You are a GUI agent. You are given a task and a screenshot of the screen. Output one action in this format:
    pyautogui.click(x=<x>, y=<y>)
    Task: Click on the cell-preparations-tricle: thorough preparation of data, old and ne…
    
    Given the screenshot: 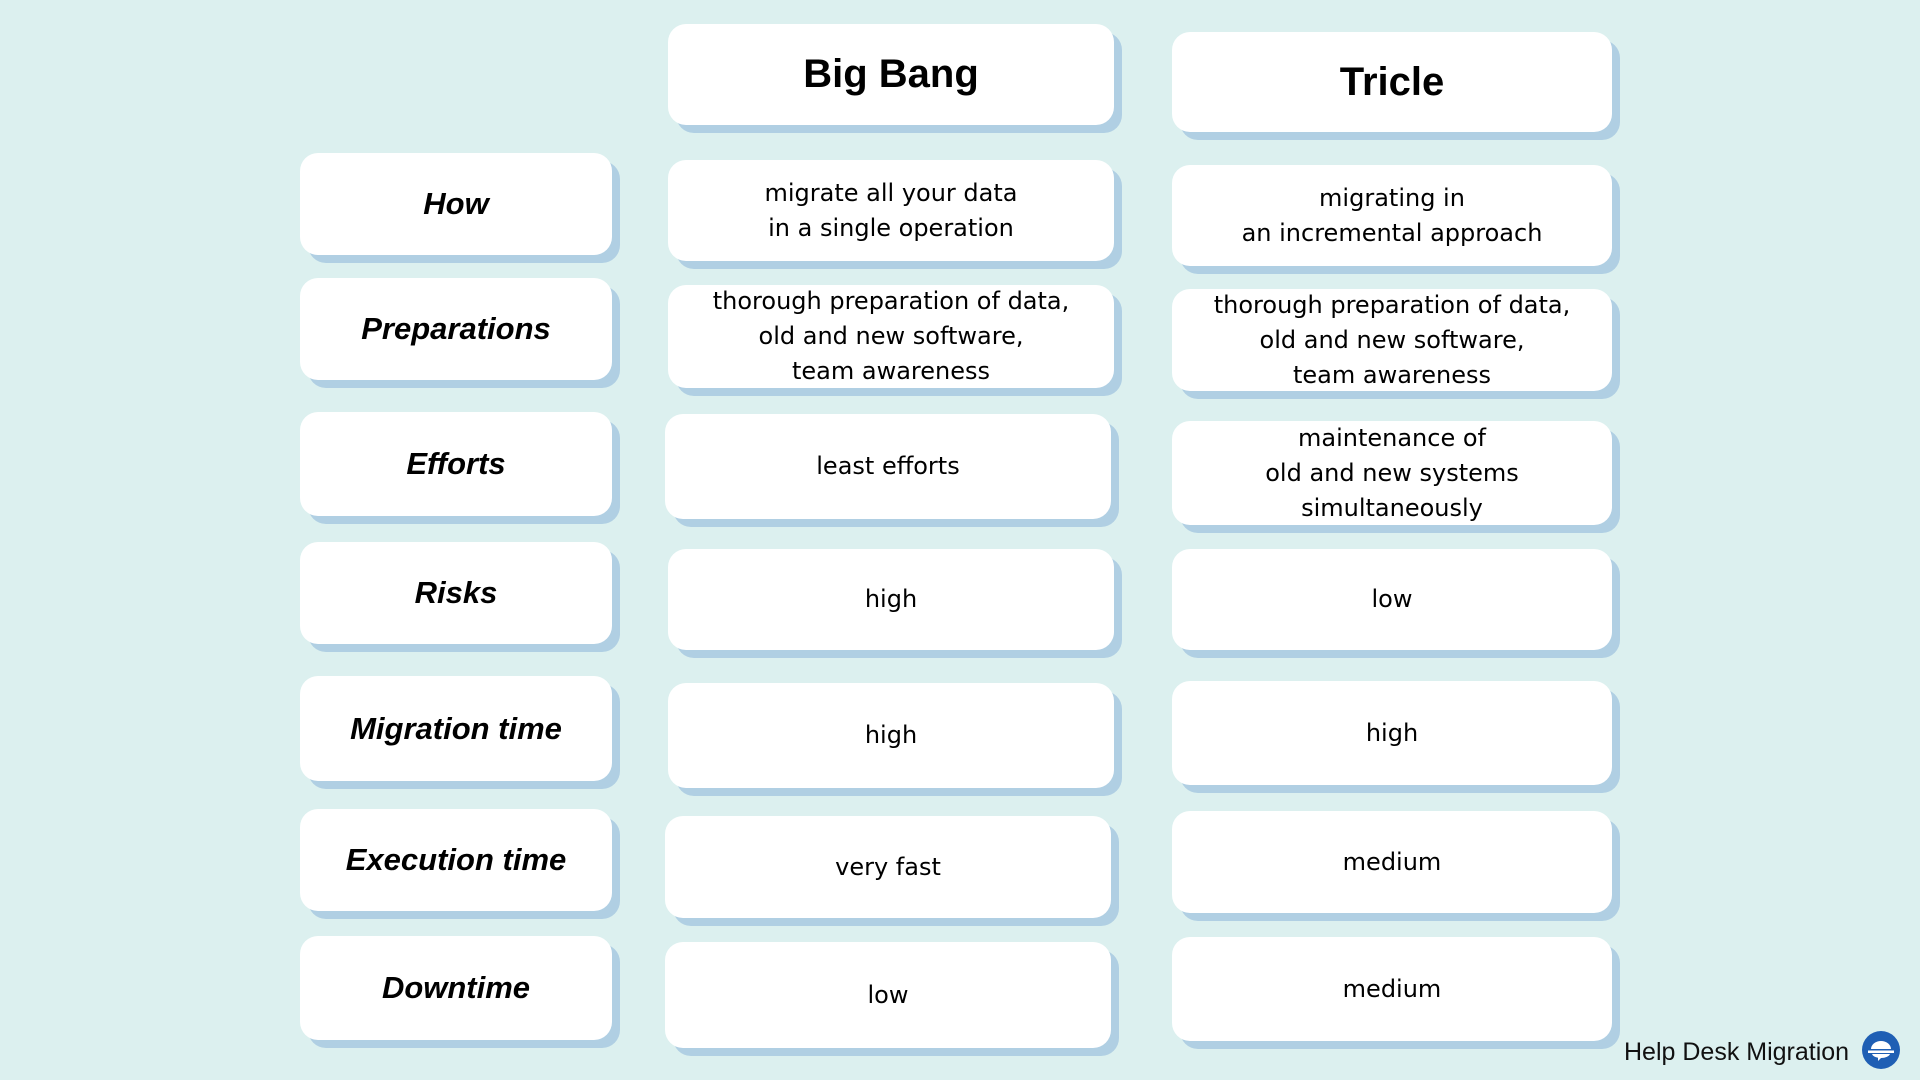 What is the action you would take?
    pyautogui.click(x=1392, y=340)
    